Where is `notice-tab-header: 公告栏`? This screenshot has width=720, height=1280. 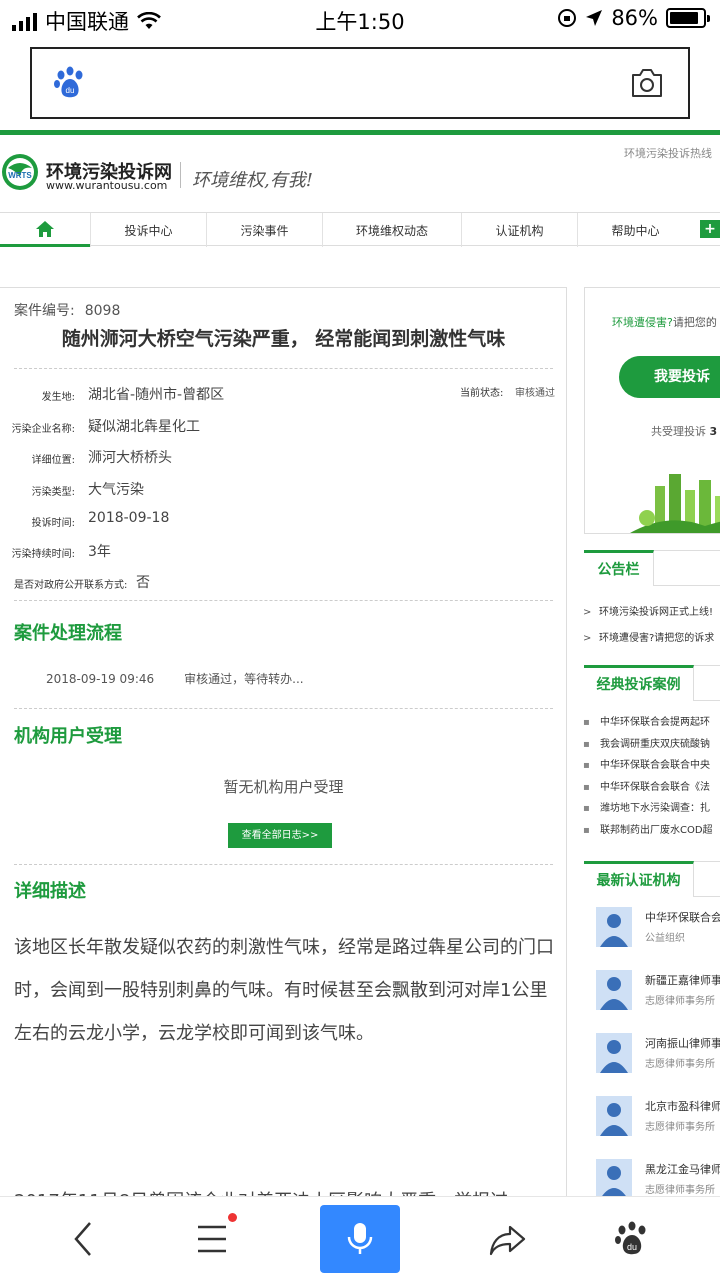 notice-tab-header: 公告栏 is located at coordinates (652, 568).